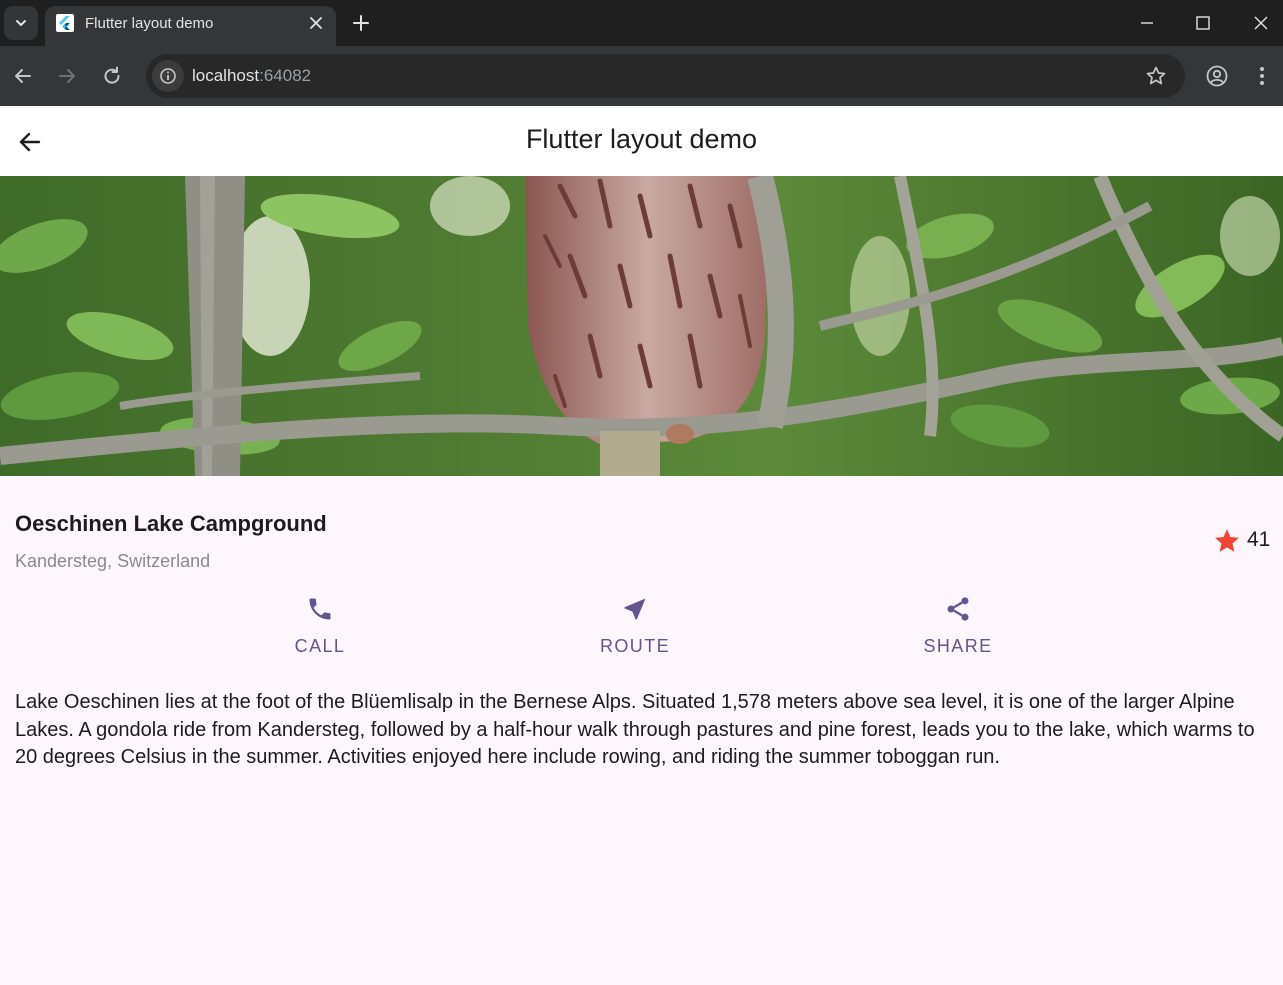 This screenshot has height=985, width=1283. What do you see at coordinates (65, 23) in the screenshot?
I see `flutter-logo-icon` at bounding box center [65, 23].